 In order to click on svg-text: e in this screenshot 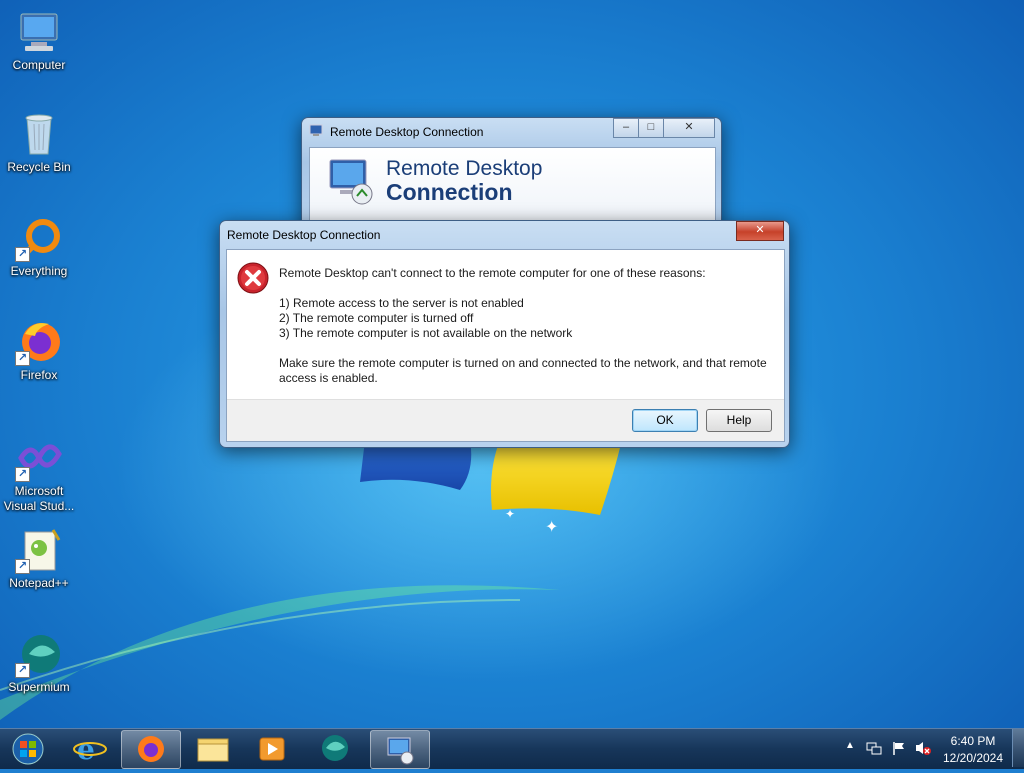, I will do `click(86, 749)`.